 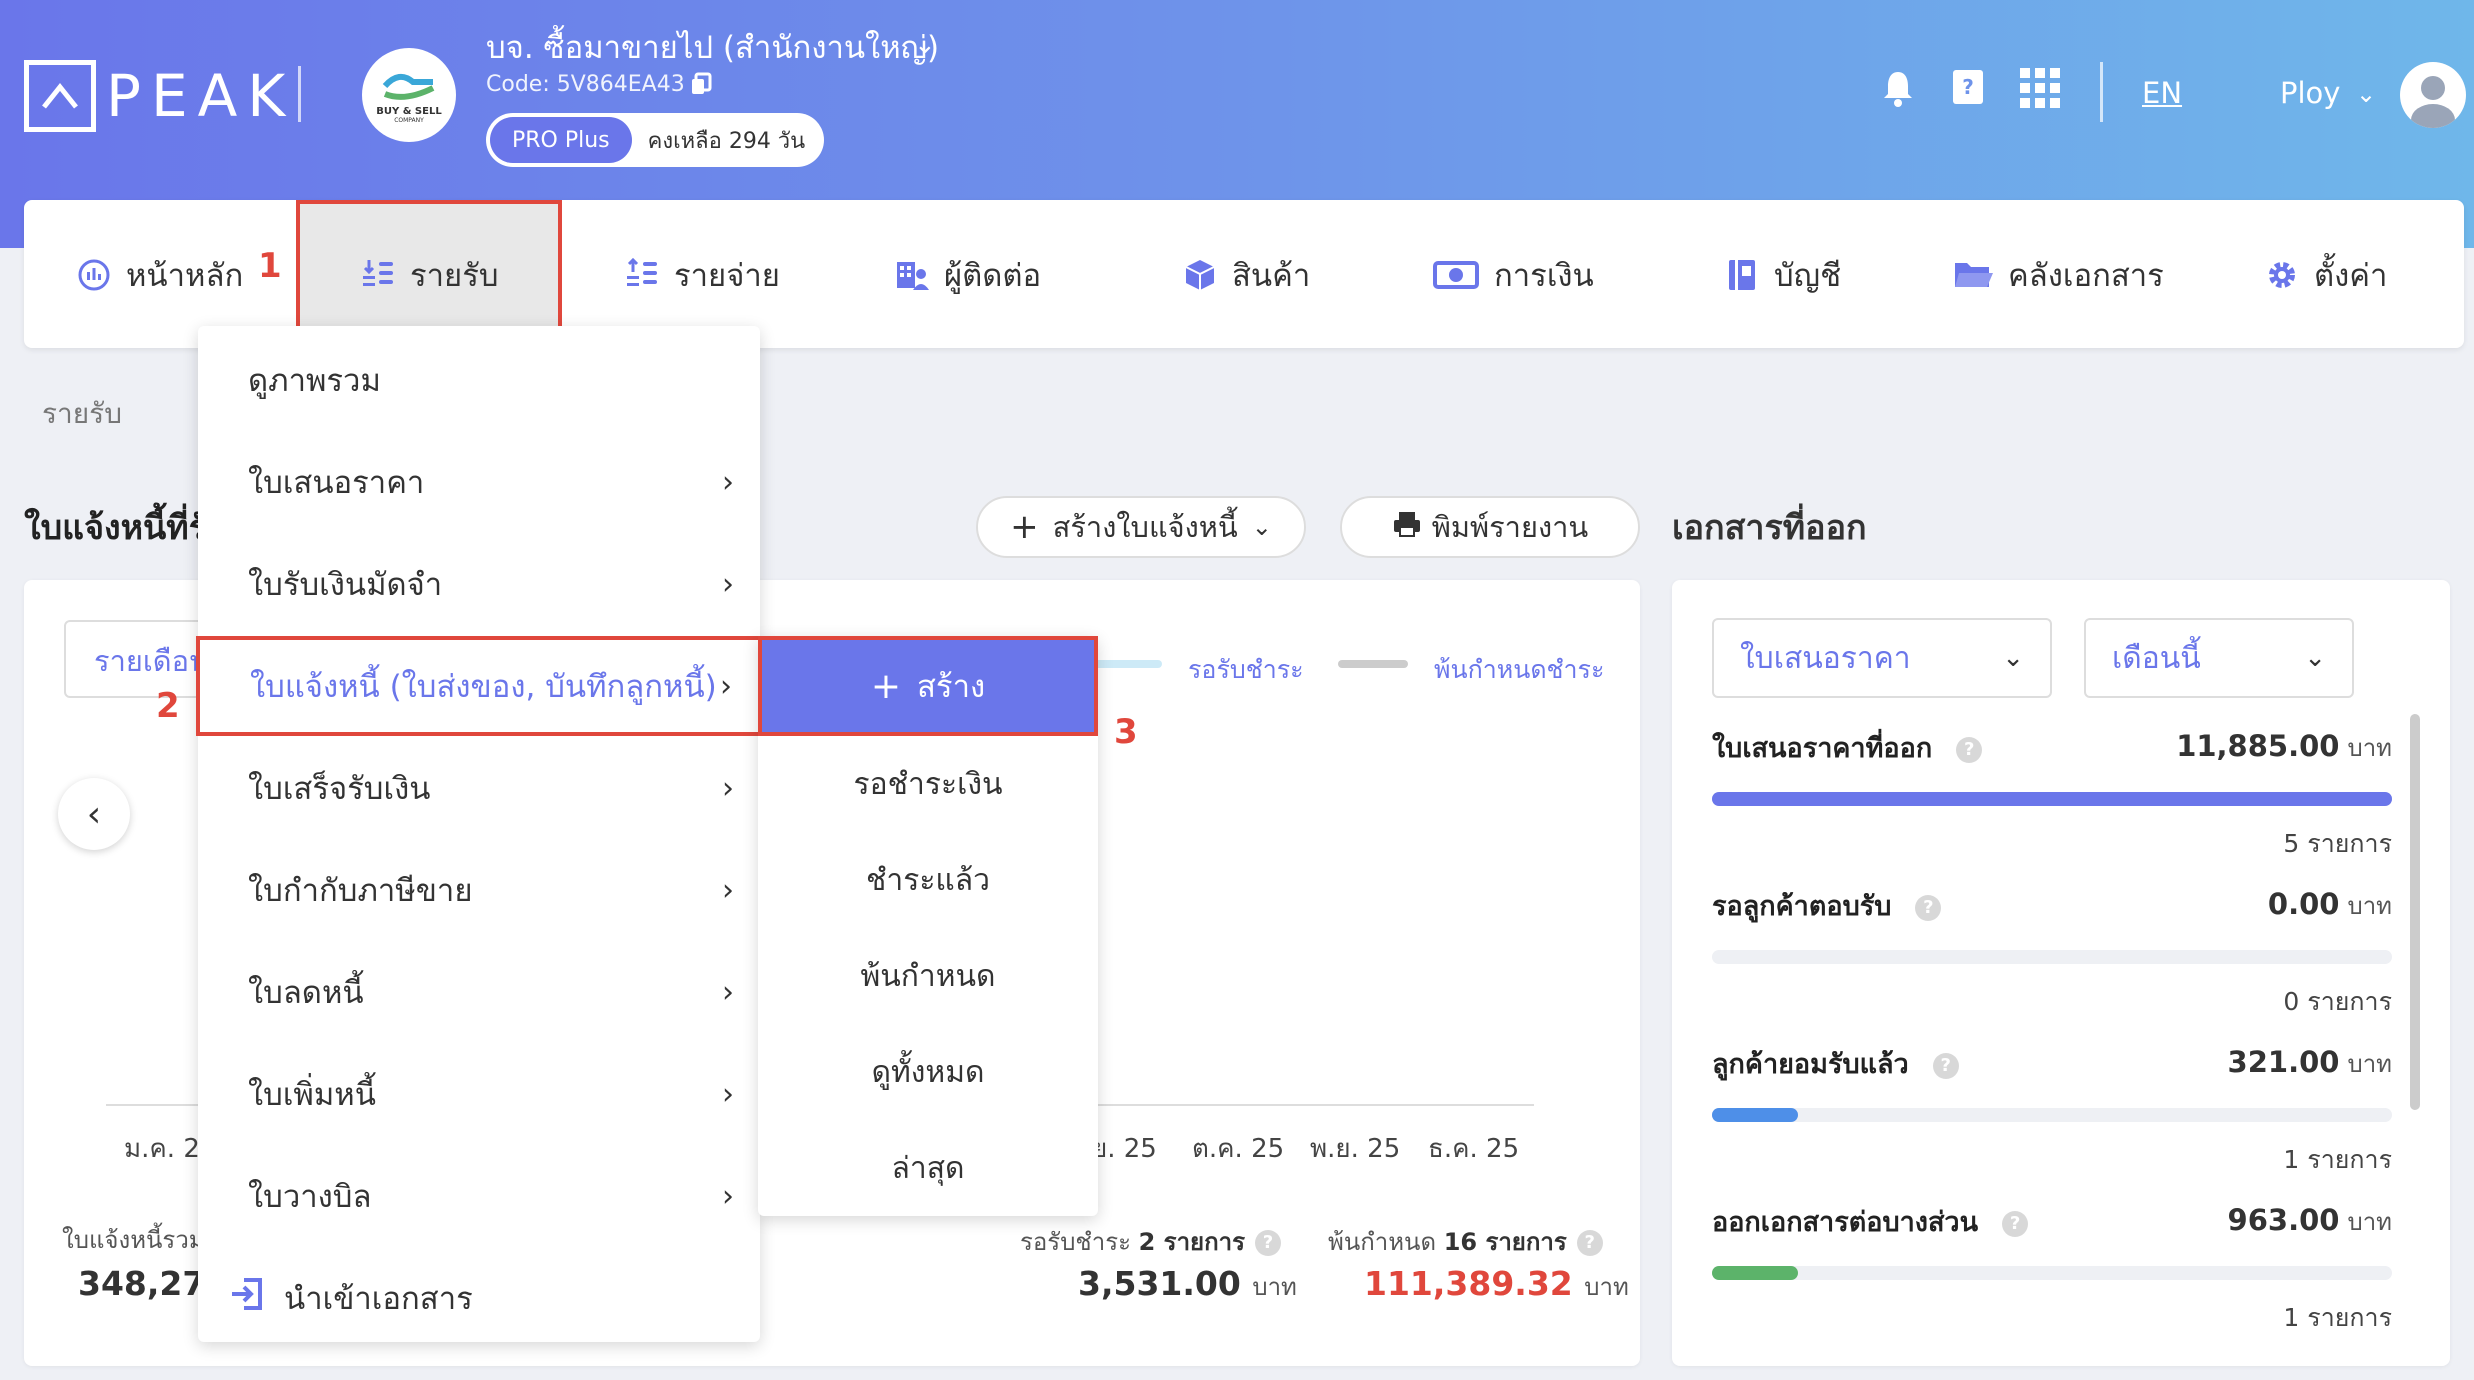 What do you see at coordinates (993, 276) in the screenshot?
I see `nav-label: ผู้ติดต่อ` at bounding box center [993, 276].